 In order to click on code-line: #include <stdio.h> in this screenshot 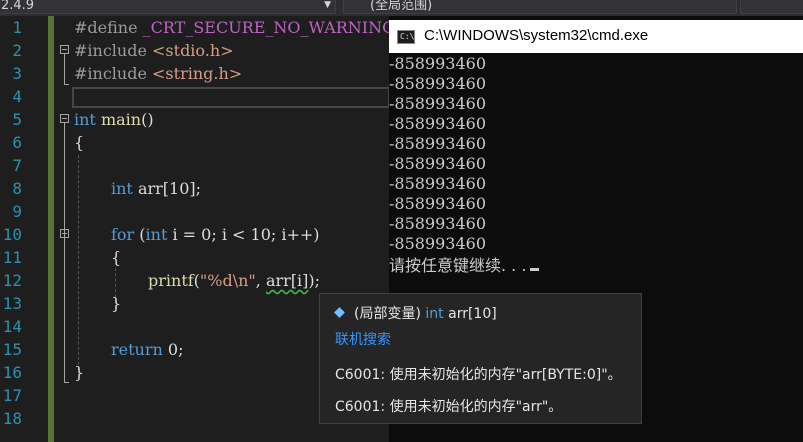, I will do `click(154, 50)`.